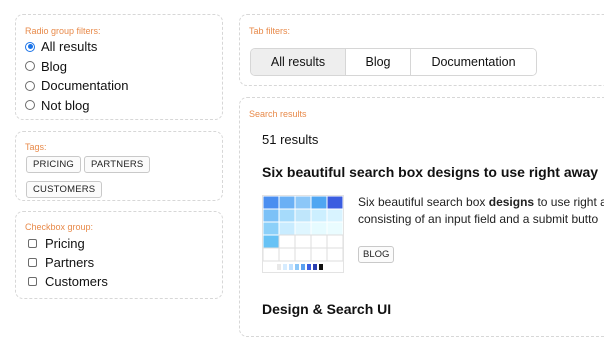  Describe the element at coordinates (569, 202) in the screenshot. I see `snippet-text: to use right a` at that location.